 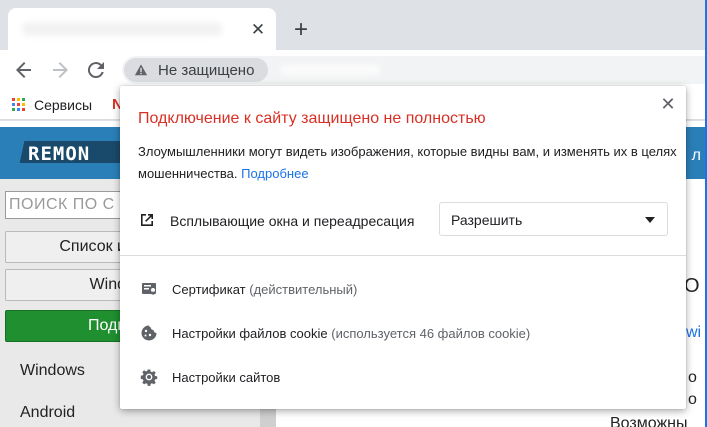 I want to click on content-fragment: О, so click(x=692, y=286).